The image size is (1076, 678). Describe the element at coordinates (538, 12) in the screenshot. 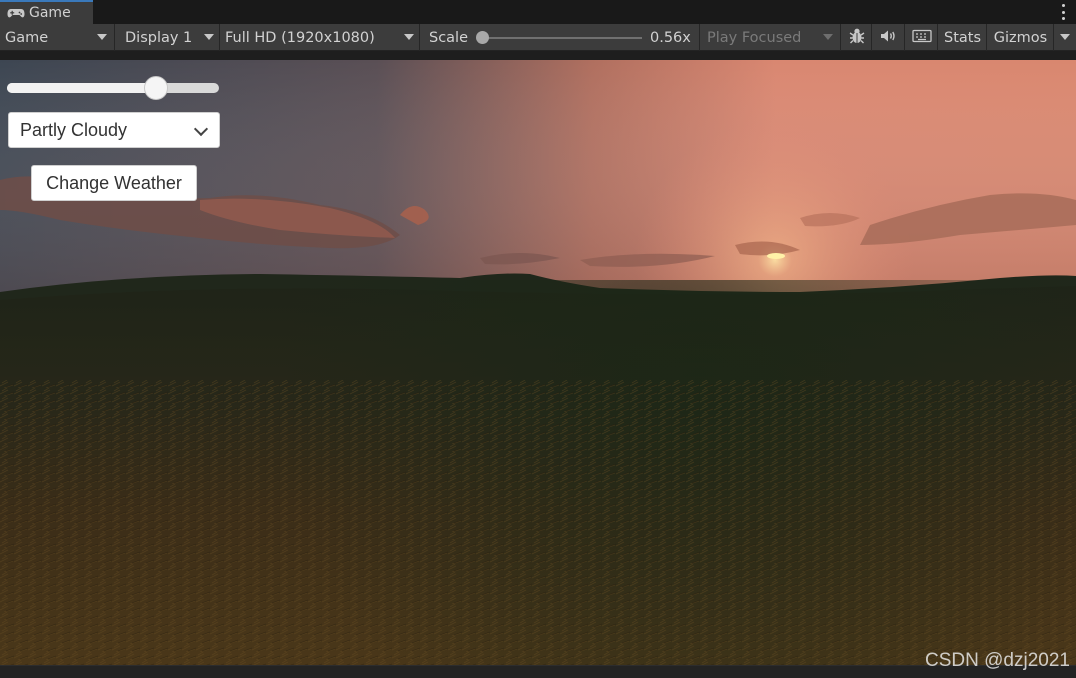

I see `editor-tab-strip: Game` at that location.